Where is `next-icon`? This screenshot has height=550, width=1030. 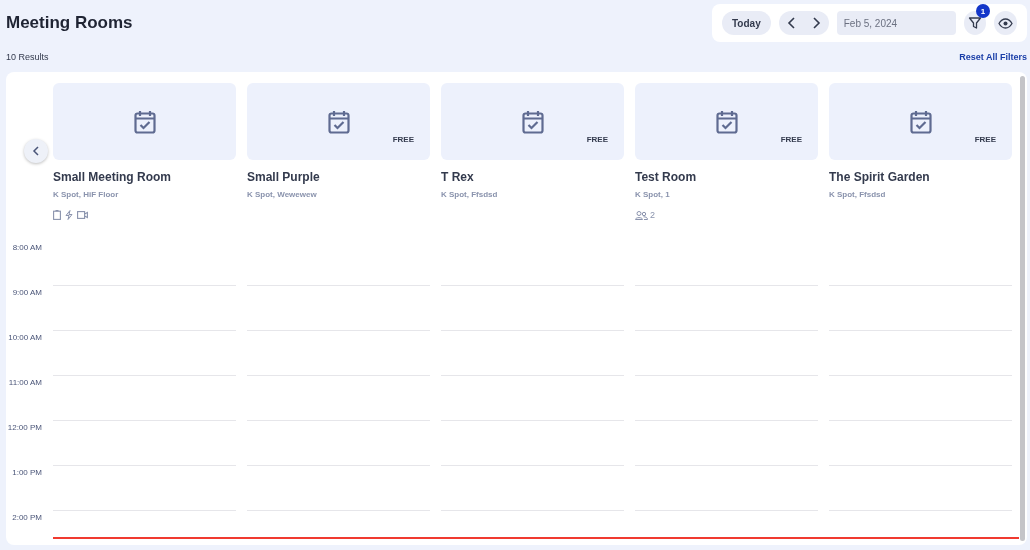 next-icon is located at coordinates (815, 23).